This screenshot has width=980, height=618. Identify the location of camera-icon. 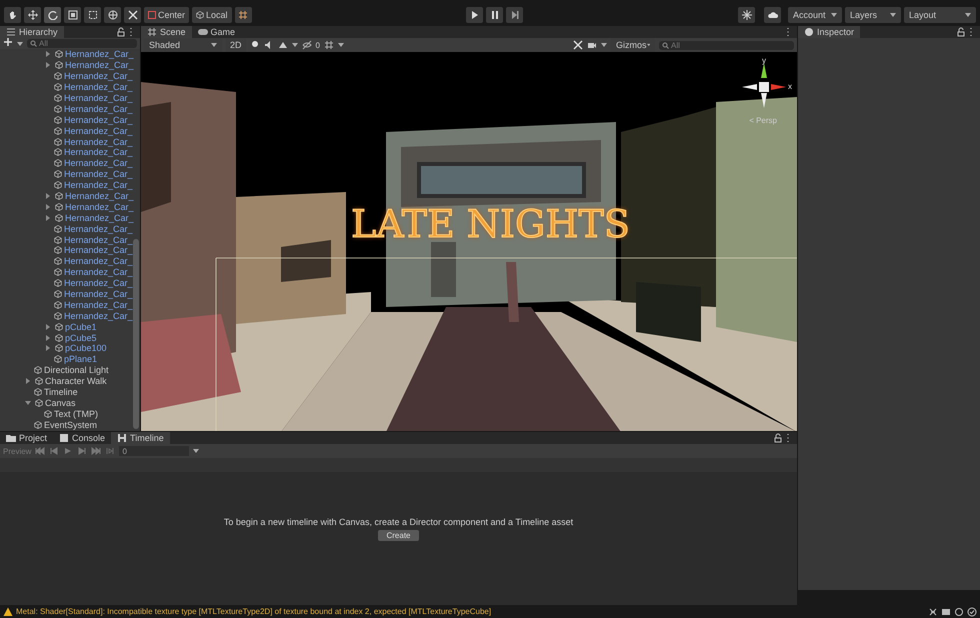
(592, 45).